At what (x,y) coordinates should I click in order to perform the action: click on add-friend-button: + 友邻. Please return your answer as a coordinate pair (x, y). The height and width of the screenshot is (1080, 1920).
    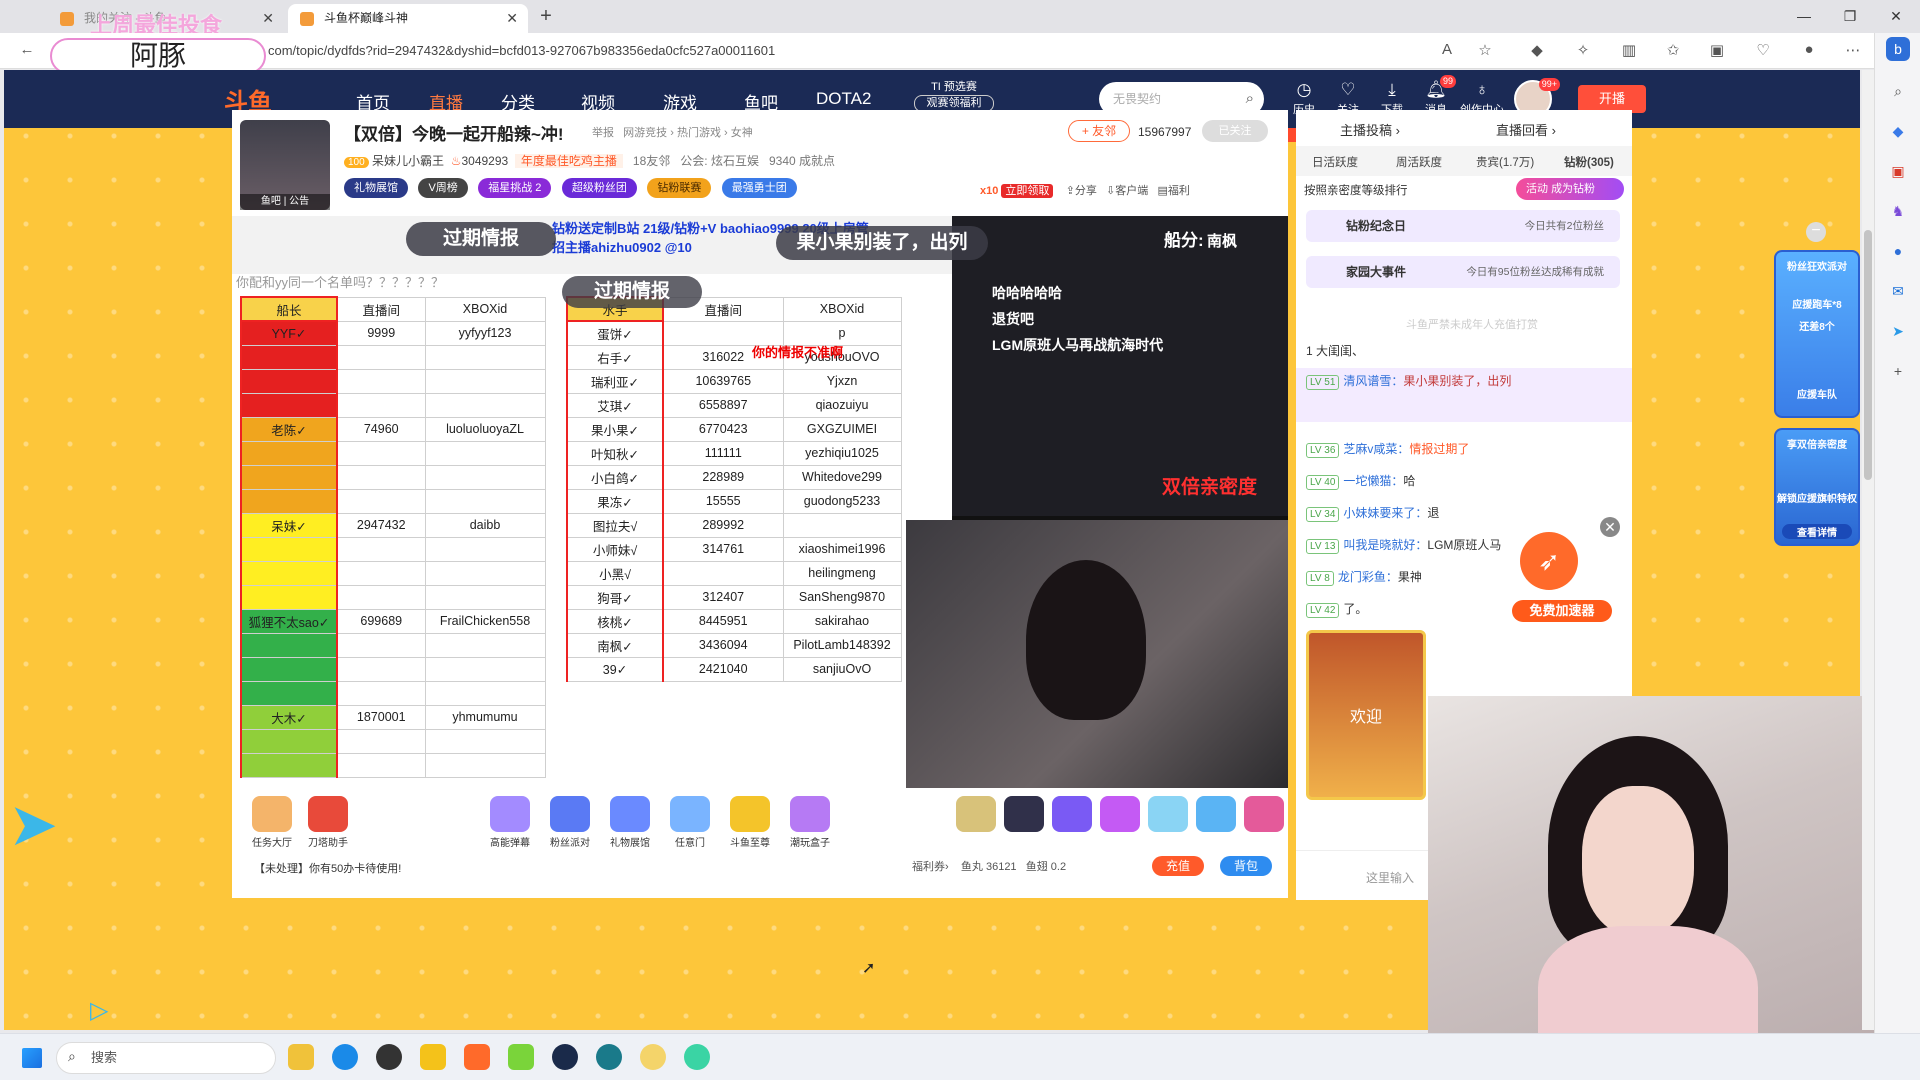
    Looking at the image, I should click on (1099, 131).